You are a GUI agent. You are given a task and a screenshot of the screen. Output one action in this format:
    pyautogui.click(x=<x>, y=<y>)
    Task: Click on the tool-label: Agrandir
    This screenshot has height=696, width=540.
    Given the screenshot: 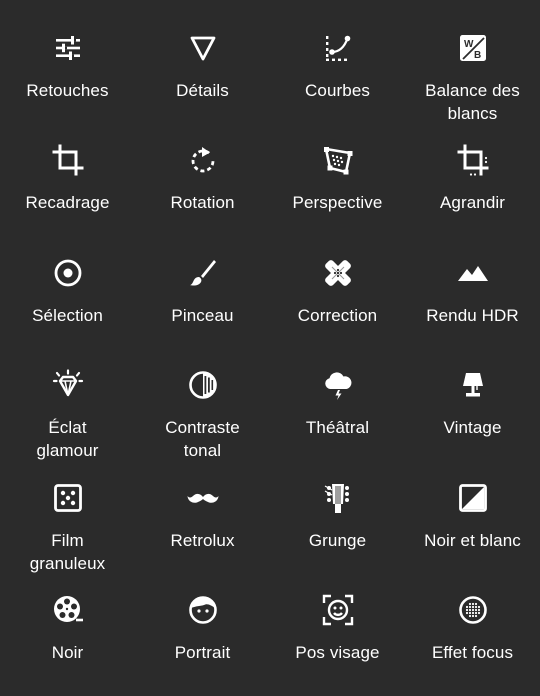 What is the action you would take?
    pyautogui.click(x=472, y=202)
    